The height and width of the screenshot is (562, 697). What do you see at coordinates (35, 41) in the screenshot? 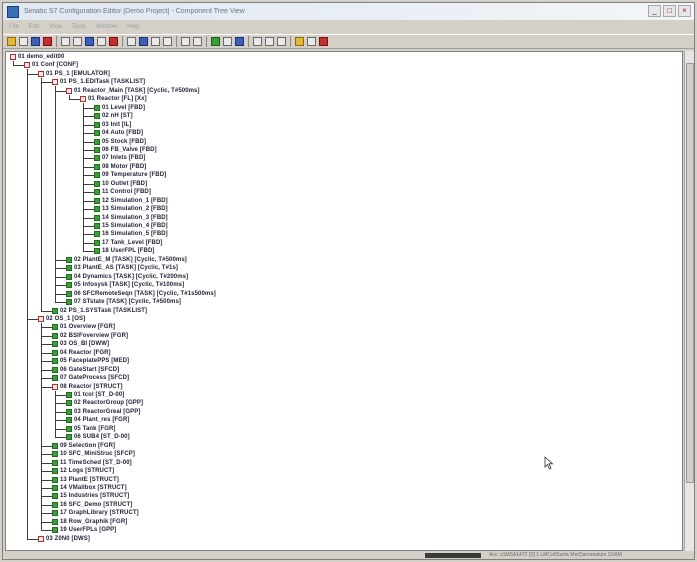
I see `save-icon` at bounding box center [35, 41].